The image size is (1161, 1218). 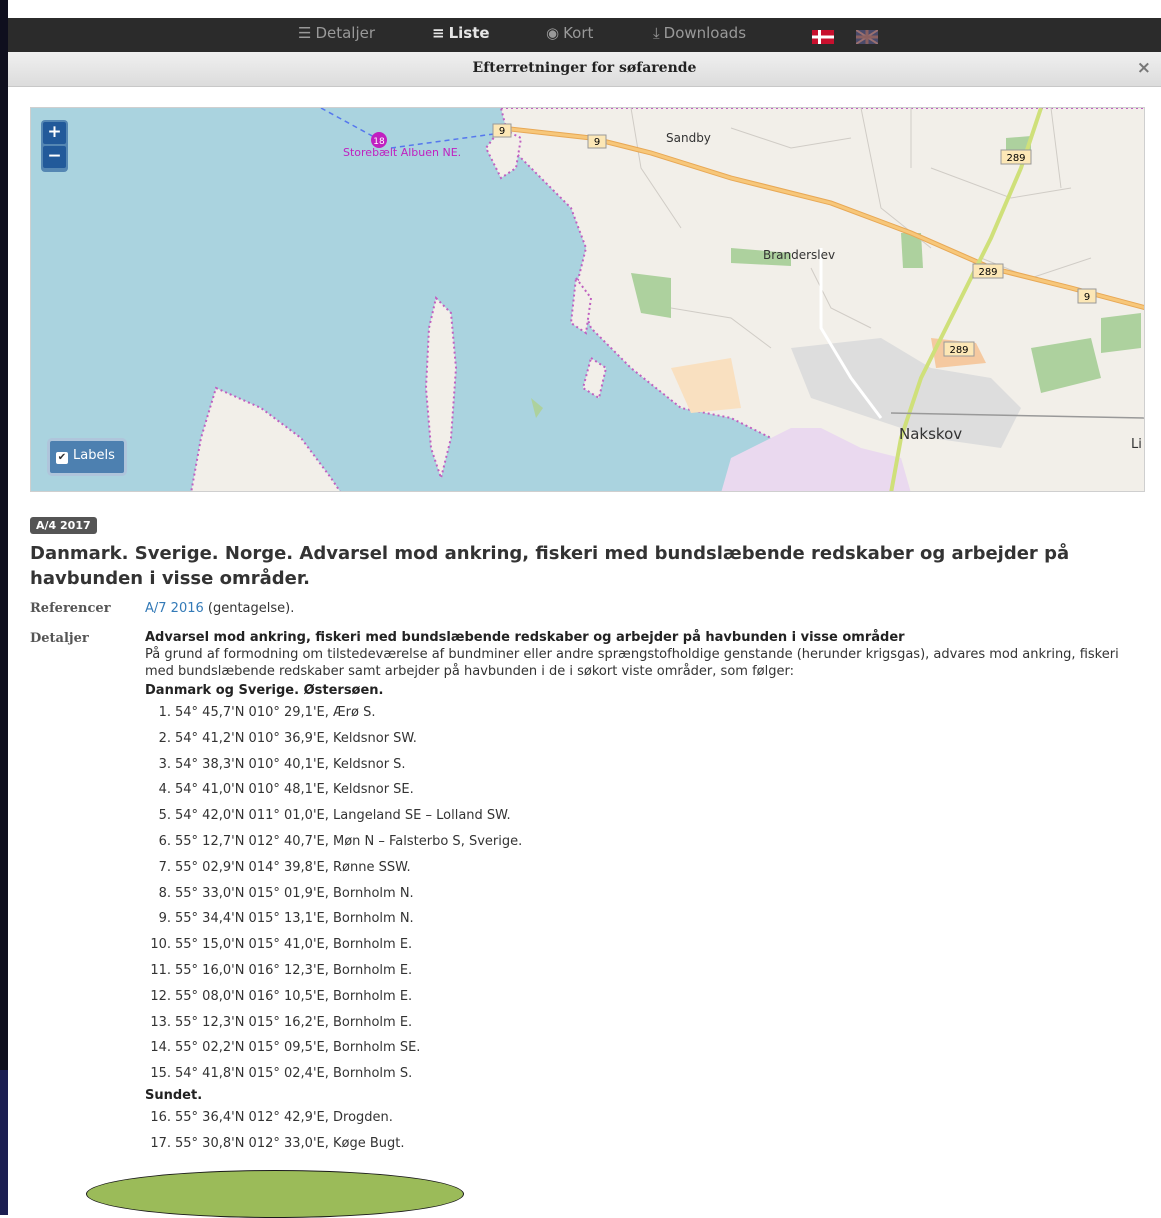 I want to click on position-text: 54° 41,0'N 010° 48,1'E, Keldsnor SE., so click(x=294, y=790).